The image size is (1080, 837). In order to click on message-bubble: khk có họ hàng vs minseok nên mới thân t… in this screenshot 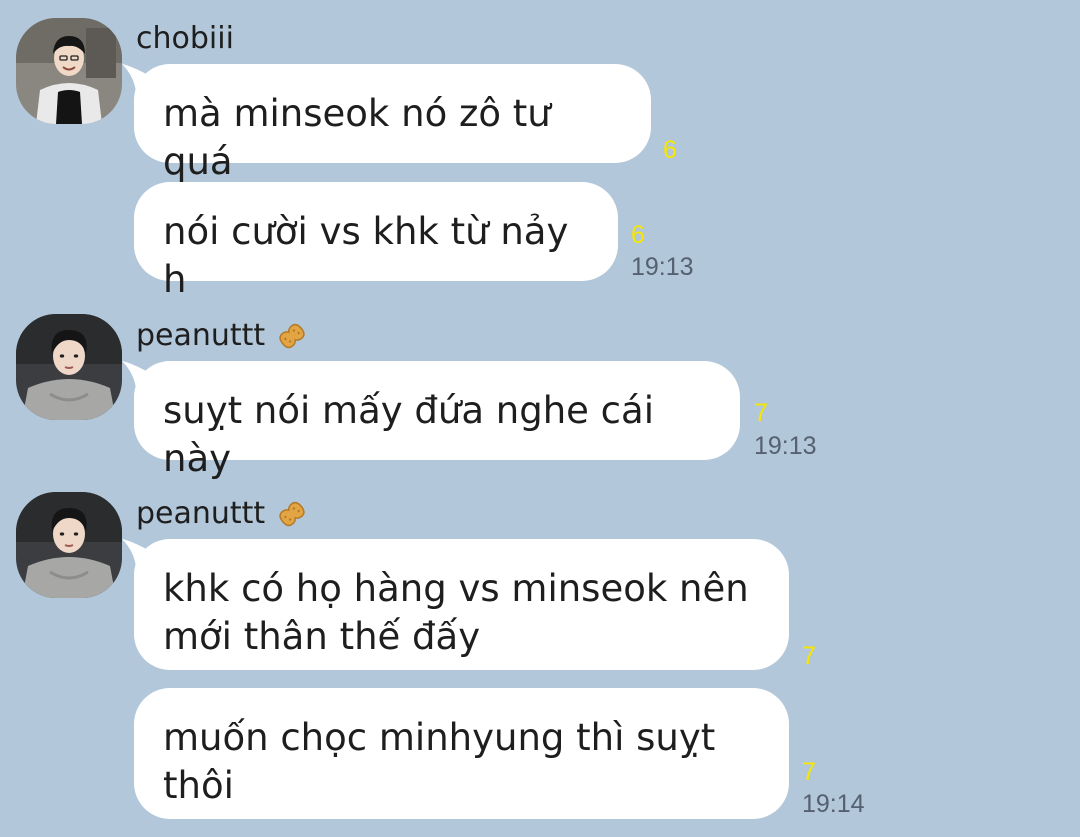, I will do `click(461, 604)`.